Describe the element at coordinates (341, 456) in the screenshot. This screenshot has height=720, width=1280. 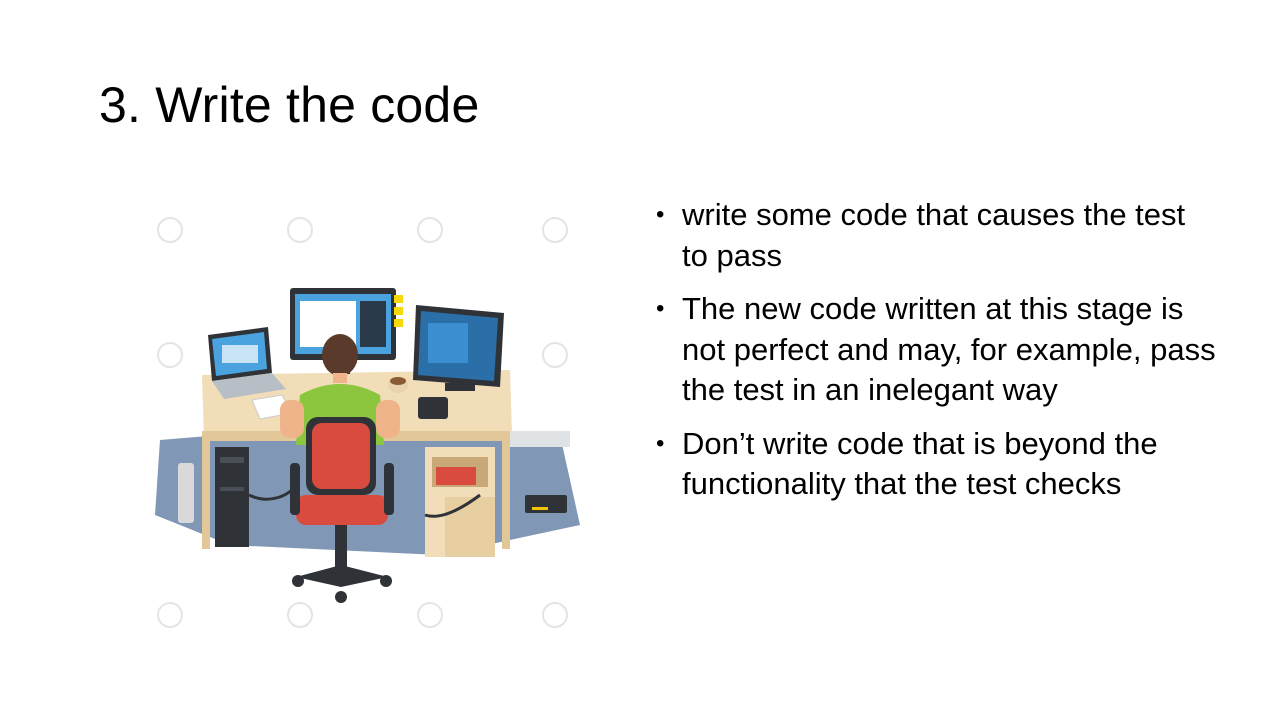
I see `chair-back-cushion` at that location.